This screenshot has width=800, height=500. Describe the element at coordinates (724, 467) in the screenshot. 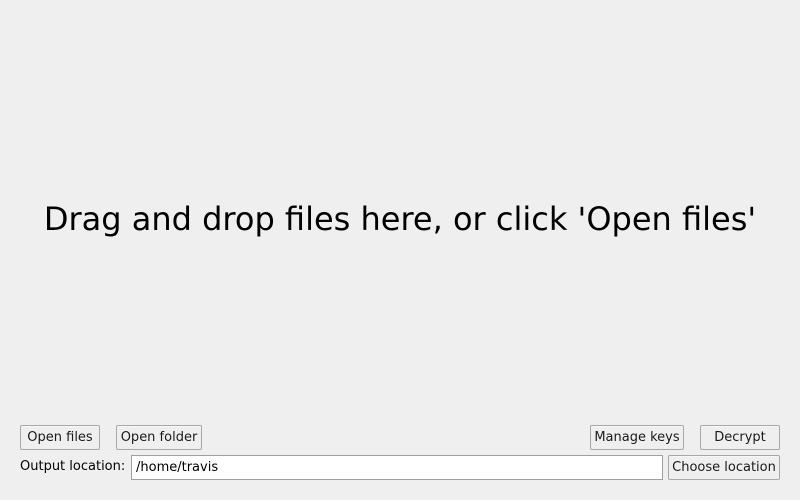

I see `choose-location-button: Choose location` at that location.